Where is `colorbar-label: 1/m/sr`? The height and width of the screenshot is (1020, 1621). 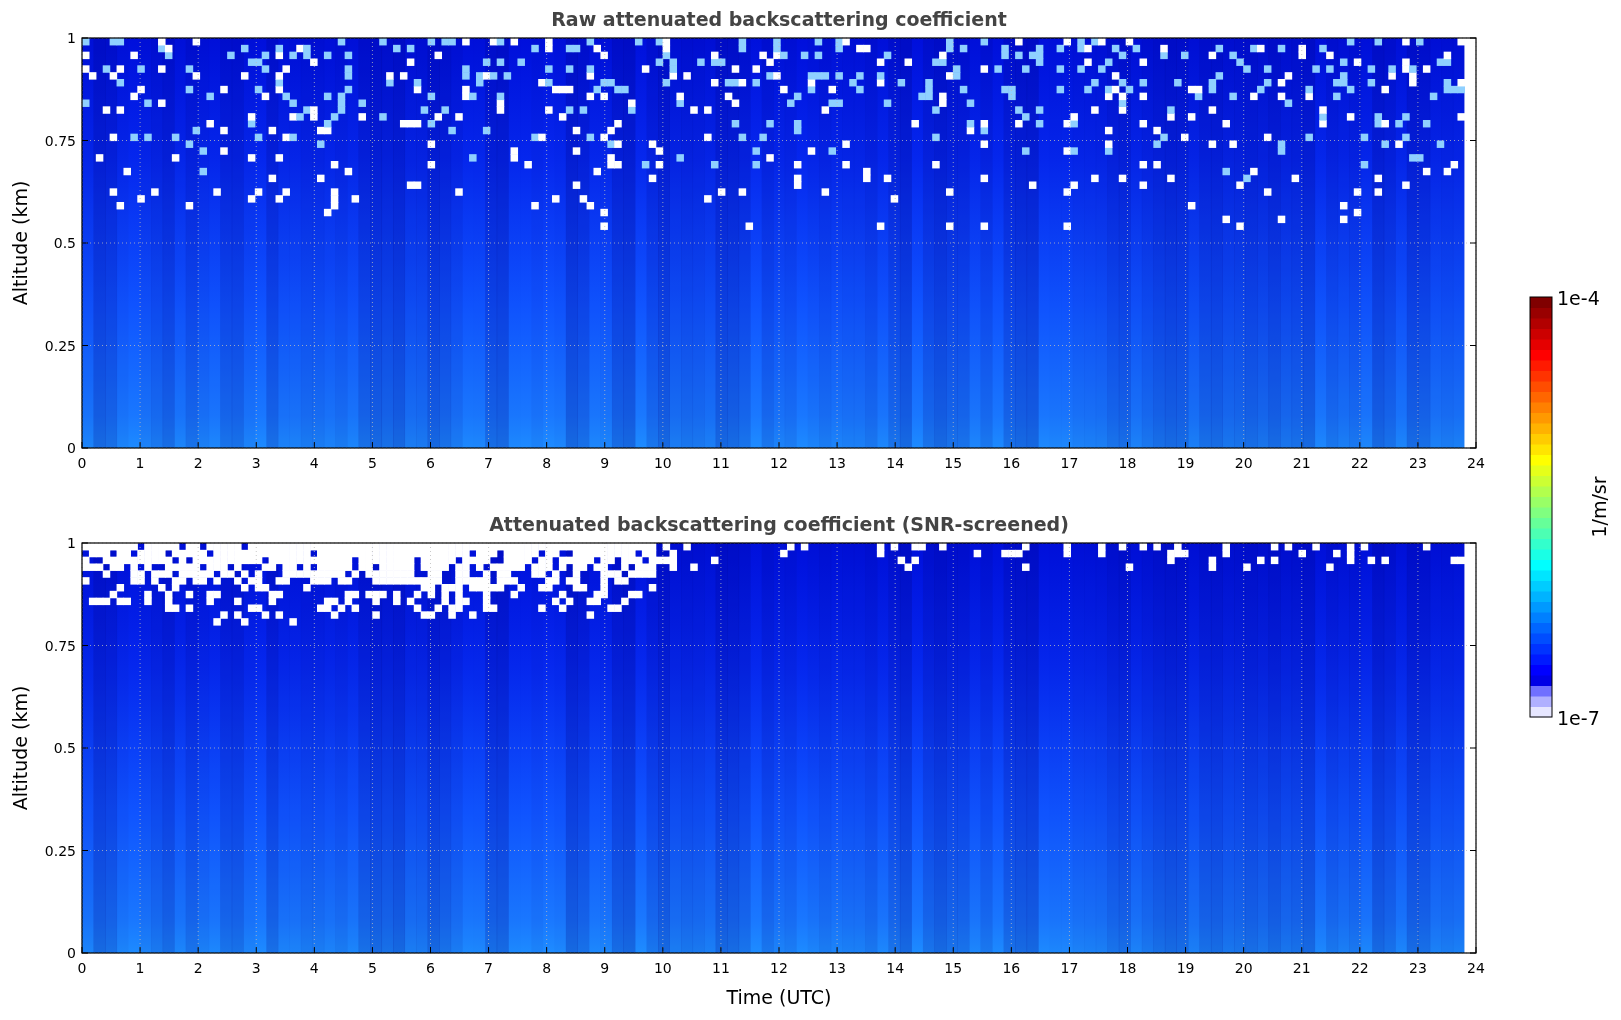
colorbar-label: 1/m/sr is located at coordinates (1599, 507).